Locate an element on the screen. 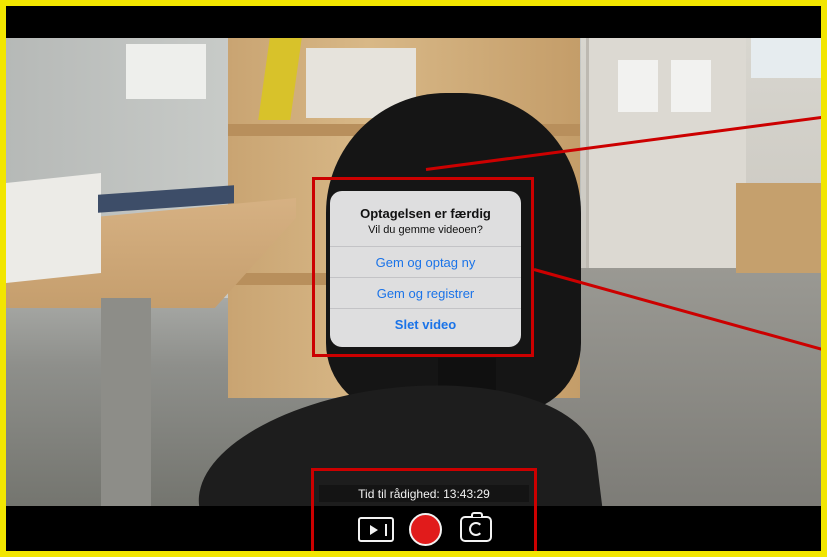  record-button is located at coordinates (425, 529).